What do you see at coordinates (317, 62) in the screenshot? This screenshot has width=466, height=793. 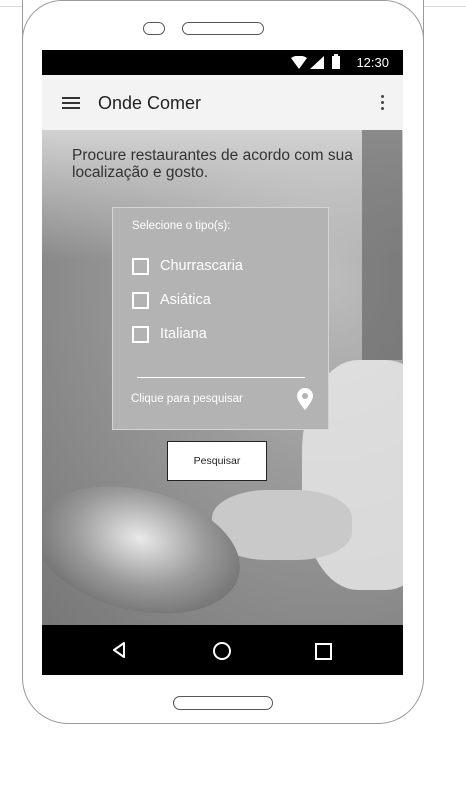 I see `signal-icon` at bounding box center [317, 62].